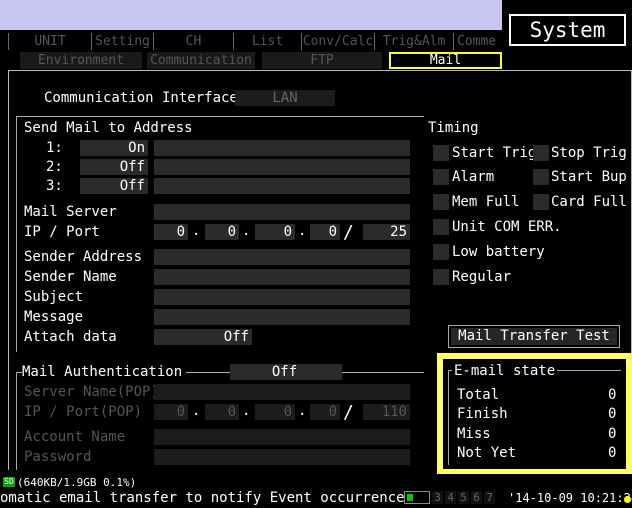 This screenshot has width=632, height=508. Describe the element at coordinates (453, 128) in the screenshot. I see `timing-label: Timing` at that location.